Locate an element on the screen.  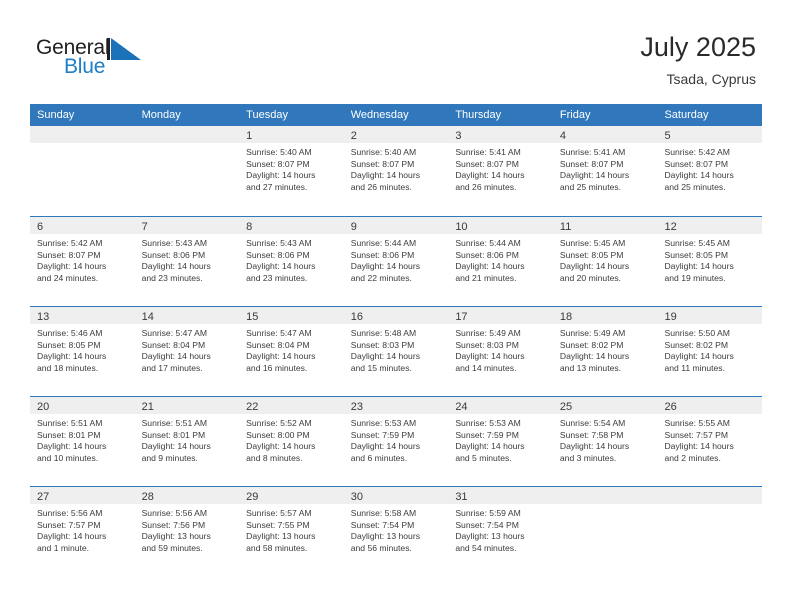
title-block: July 2025 Tsada, Cyprus is located at coordinates (698, 59).